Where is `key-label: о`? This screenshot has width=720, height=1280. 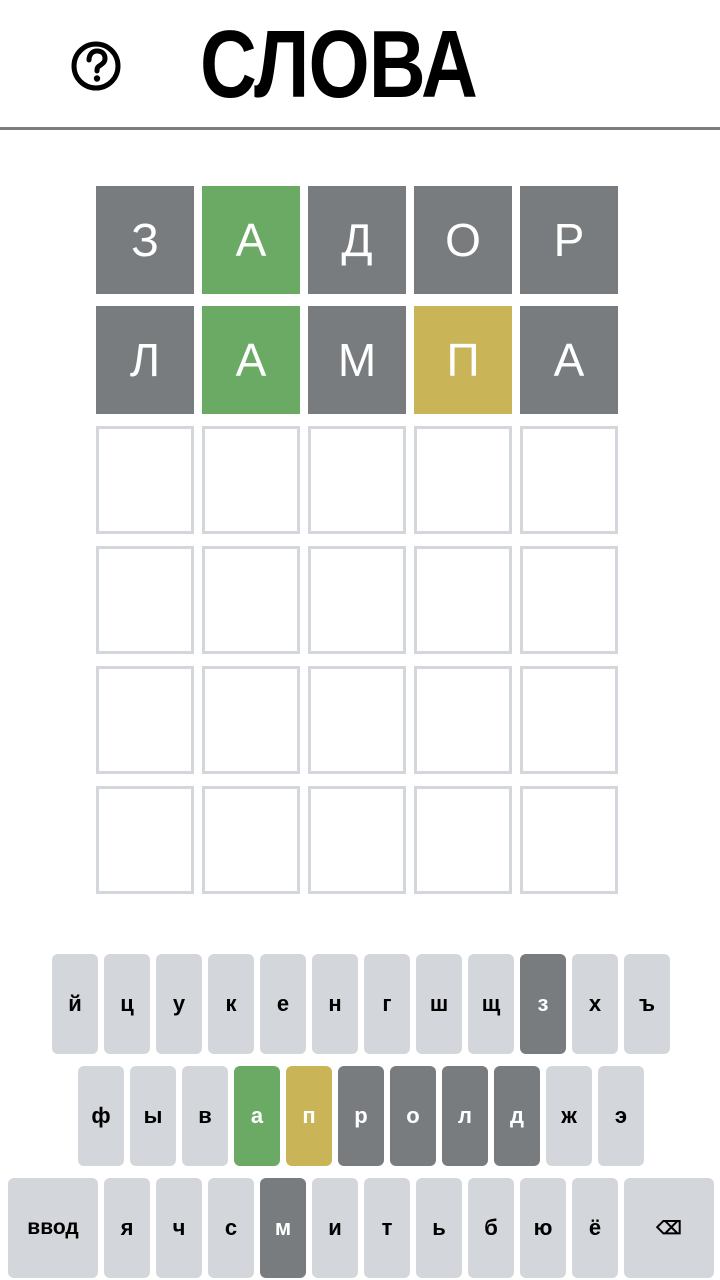 key-label: о is located at coordinates (413, 1115).